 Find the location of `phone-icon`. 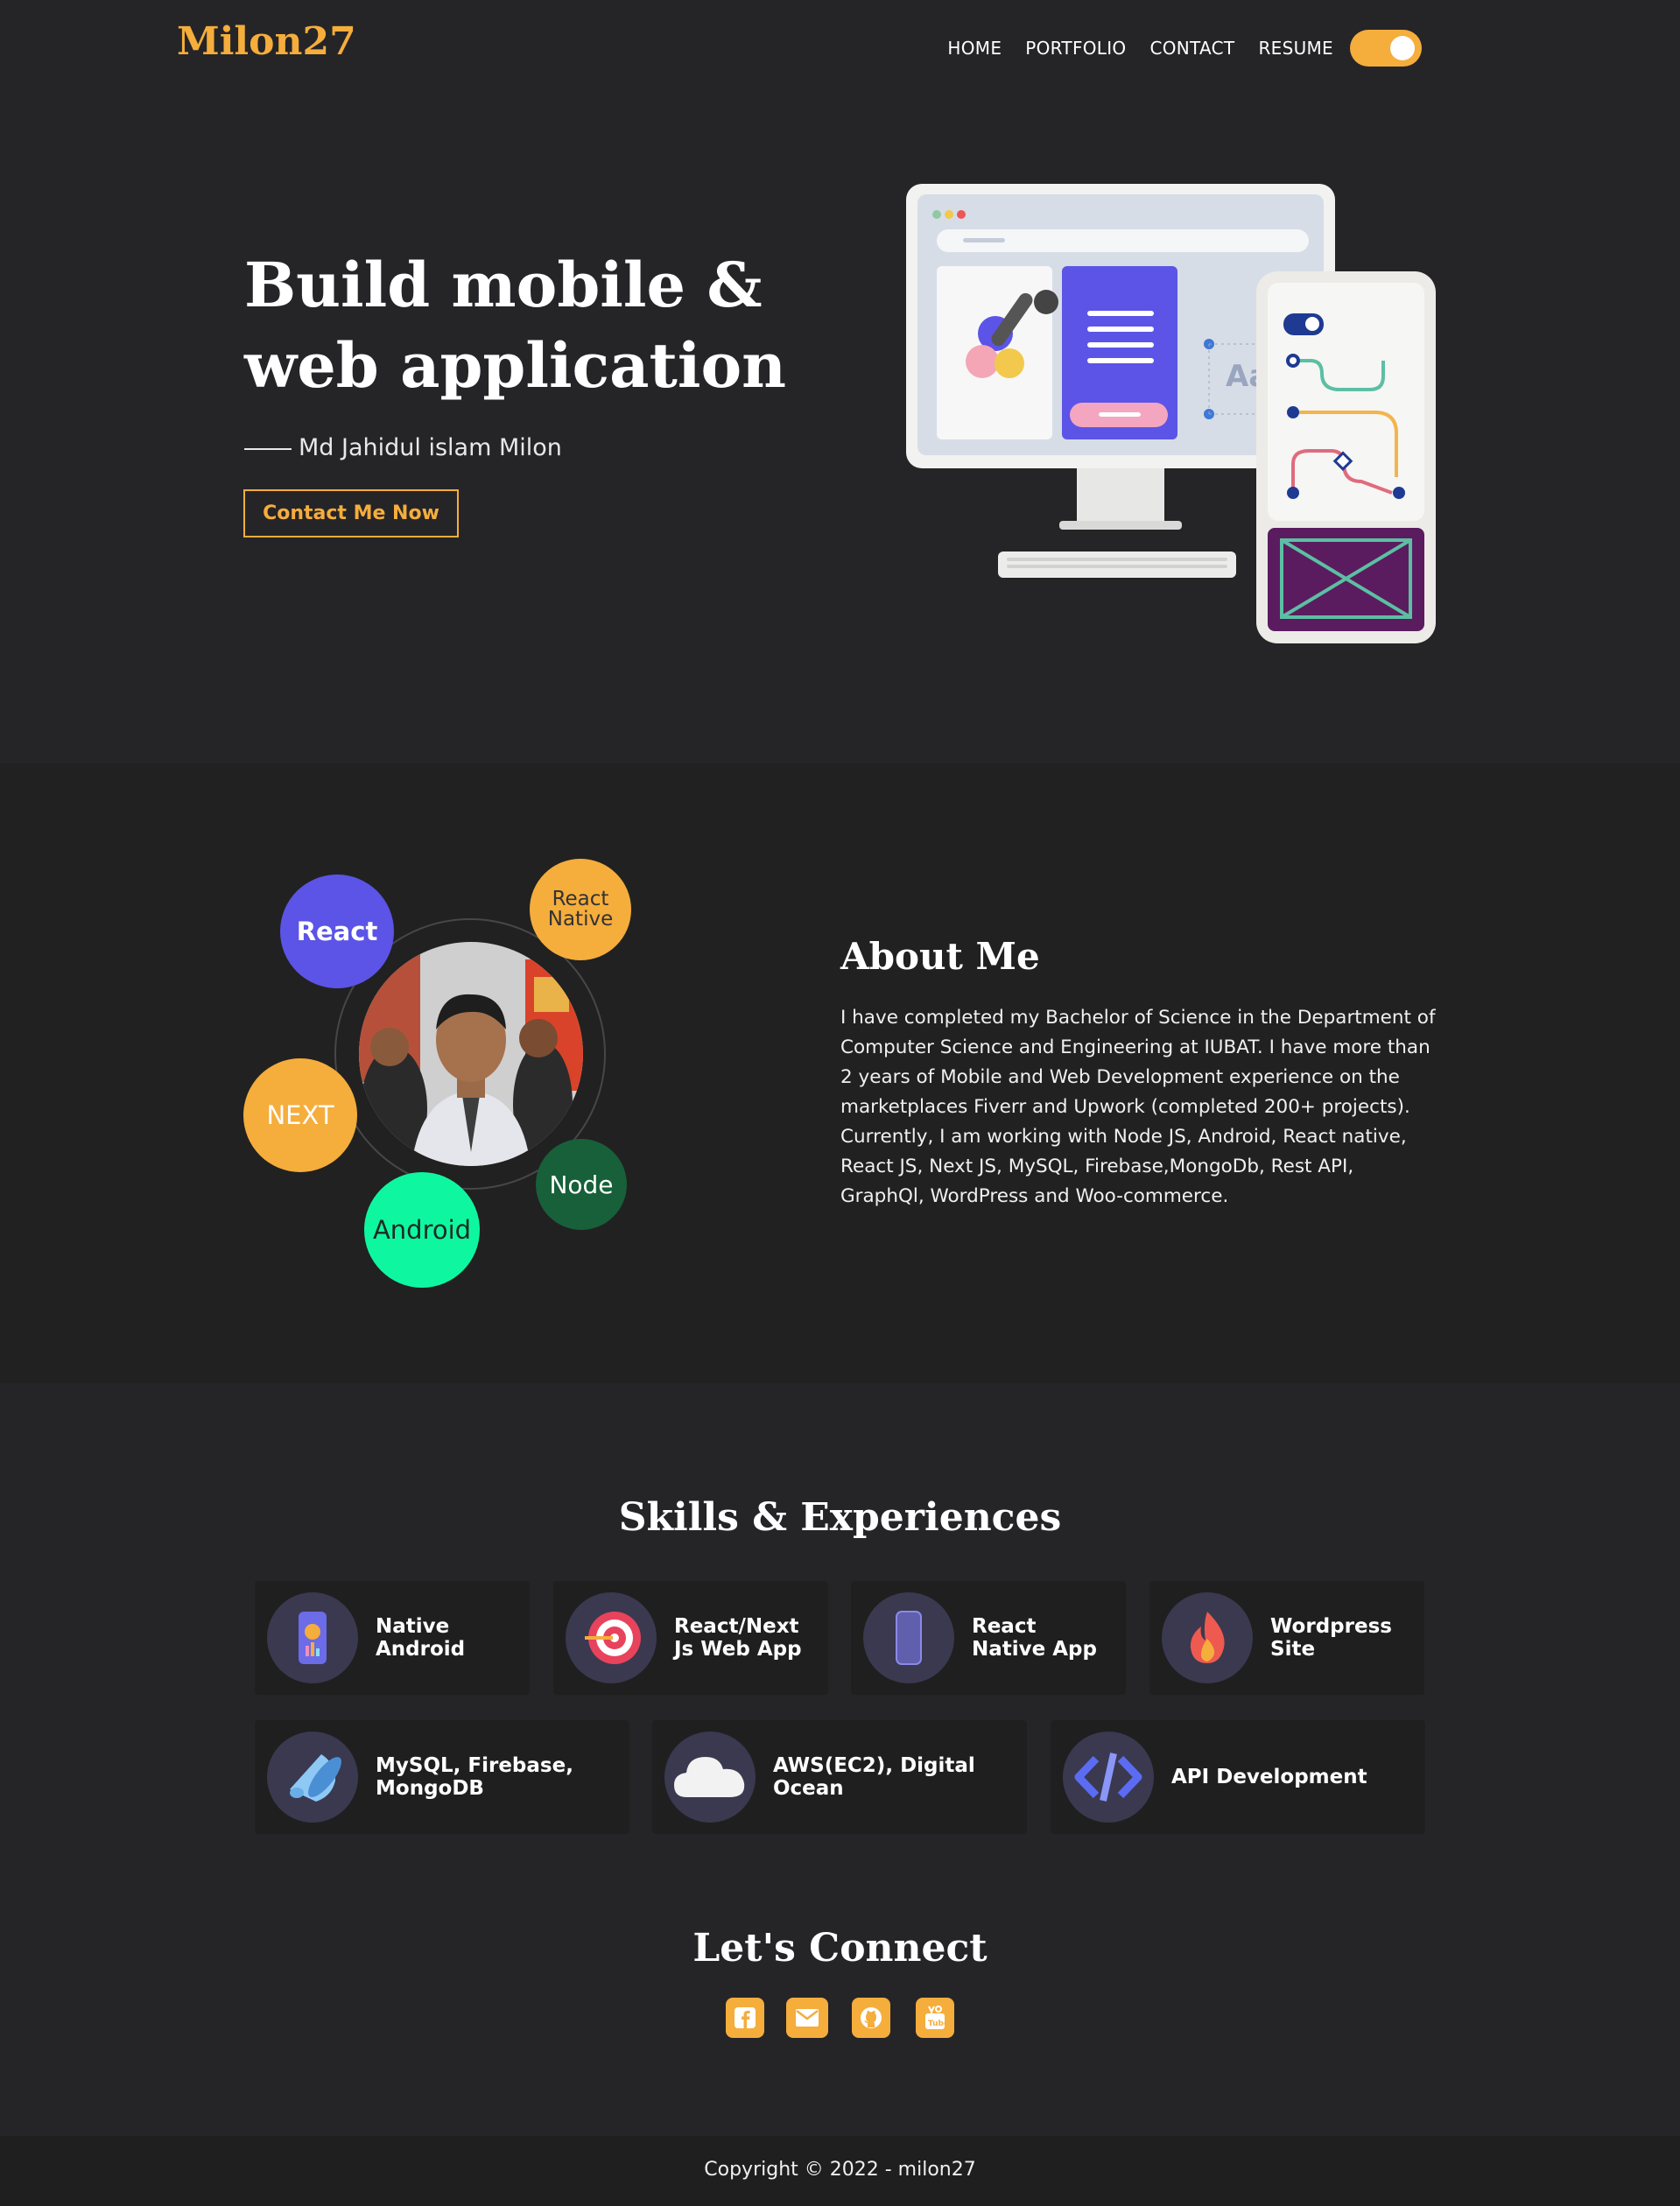

phone-icon is located at coordinates (908, 1638).